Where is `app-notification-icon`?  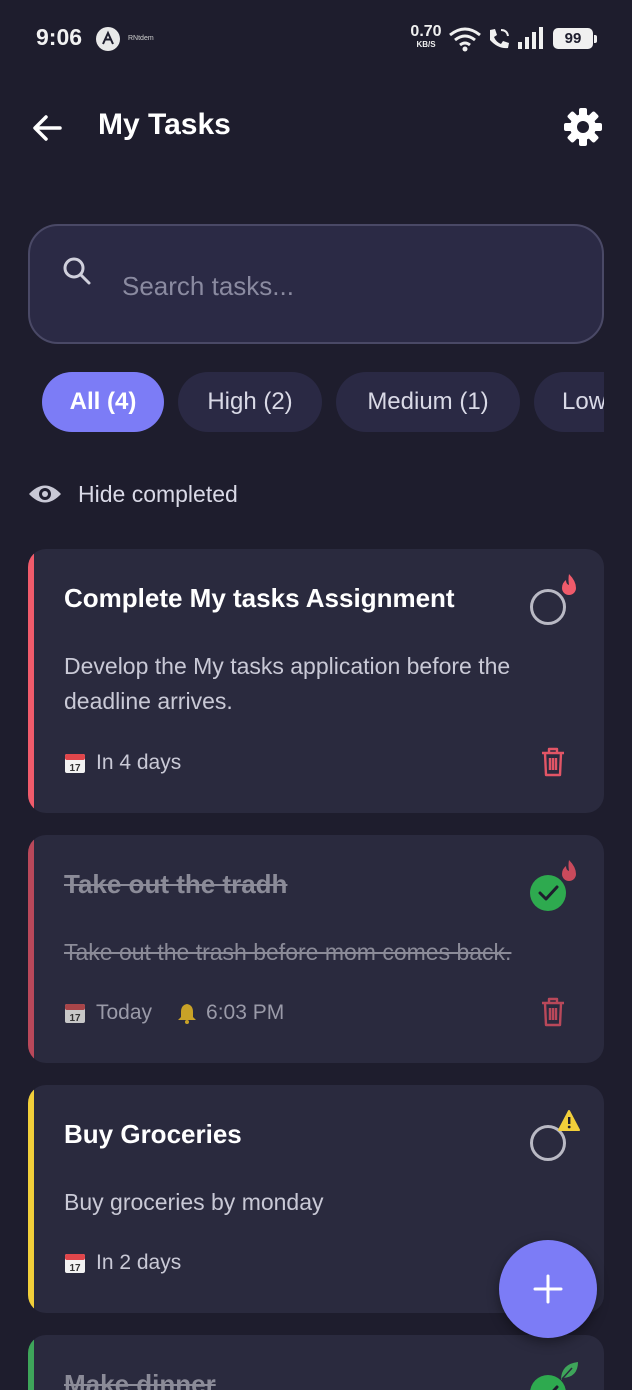 app-notification-icon is located at coordinates (108, 39).